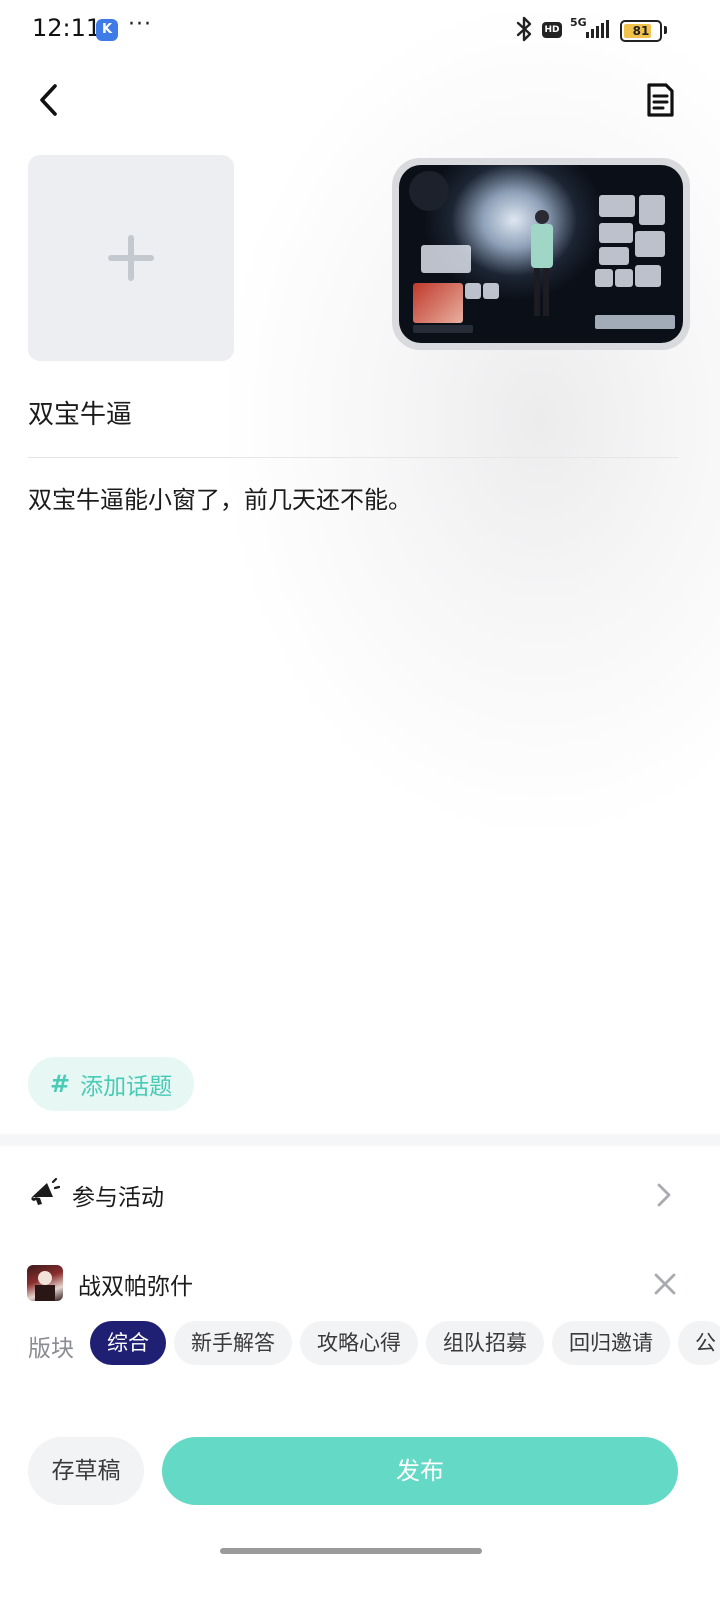  Describe the element at coordinates (51, 1349) in the screenshot. I see `section-label: 版块` at that location.